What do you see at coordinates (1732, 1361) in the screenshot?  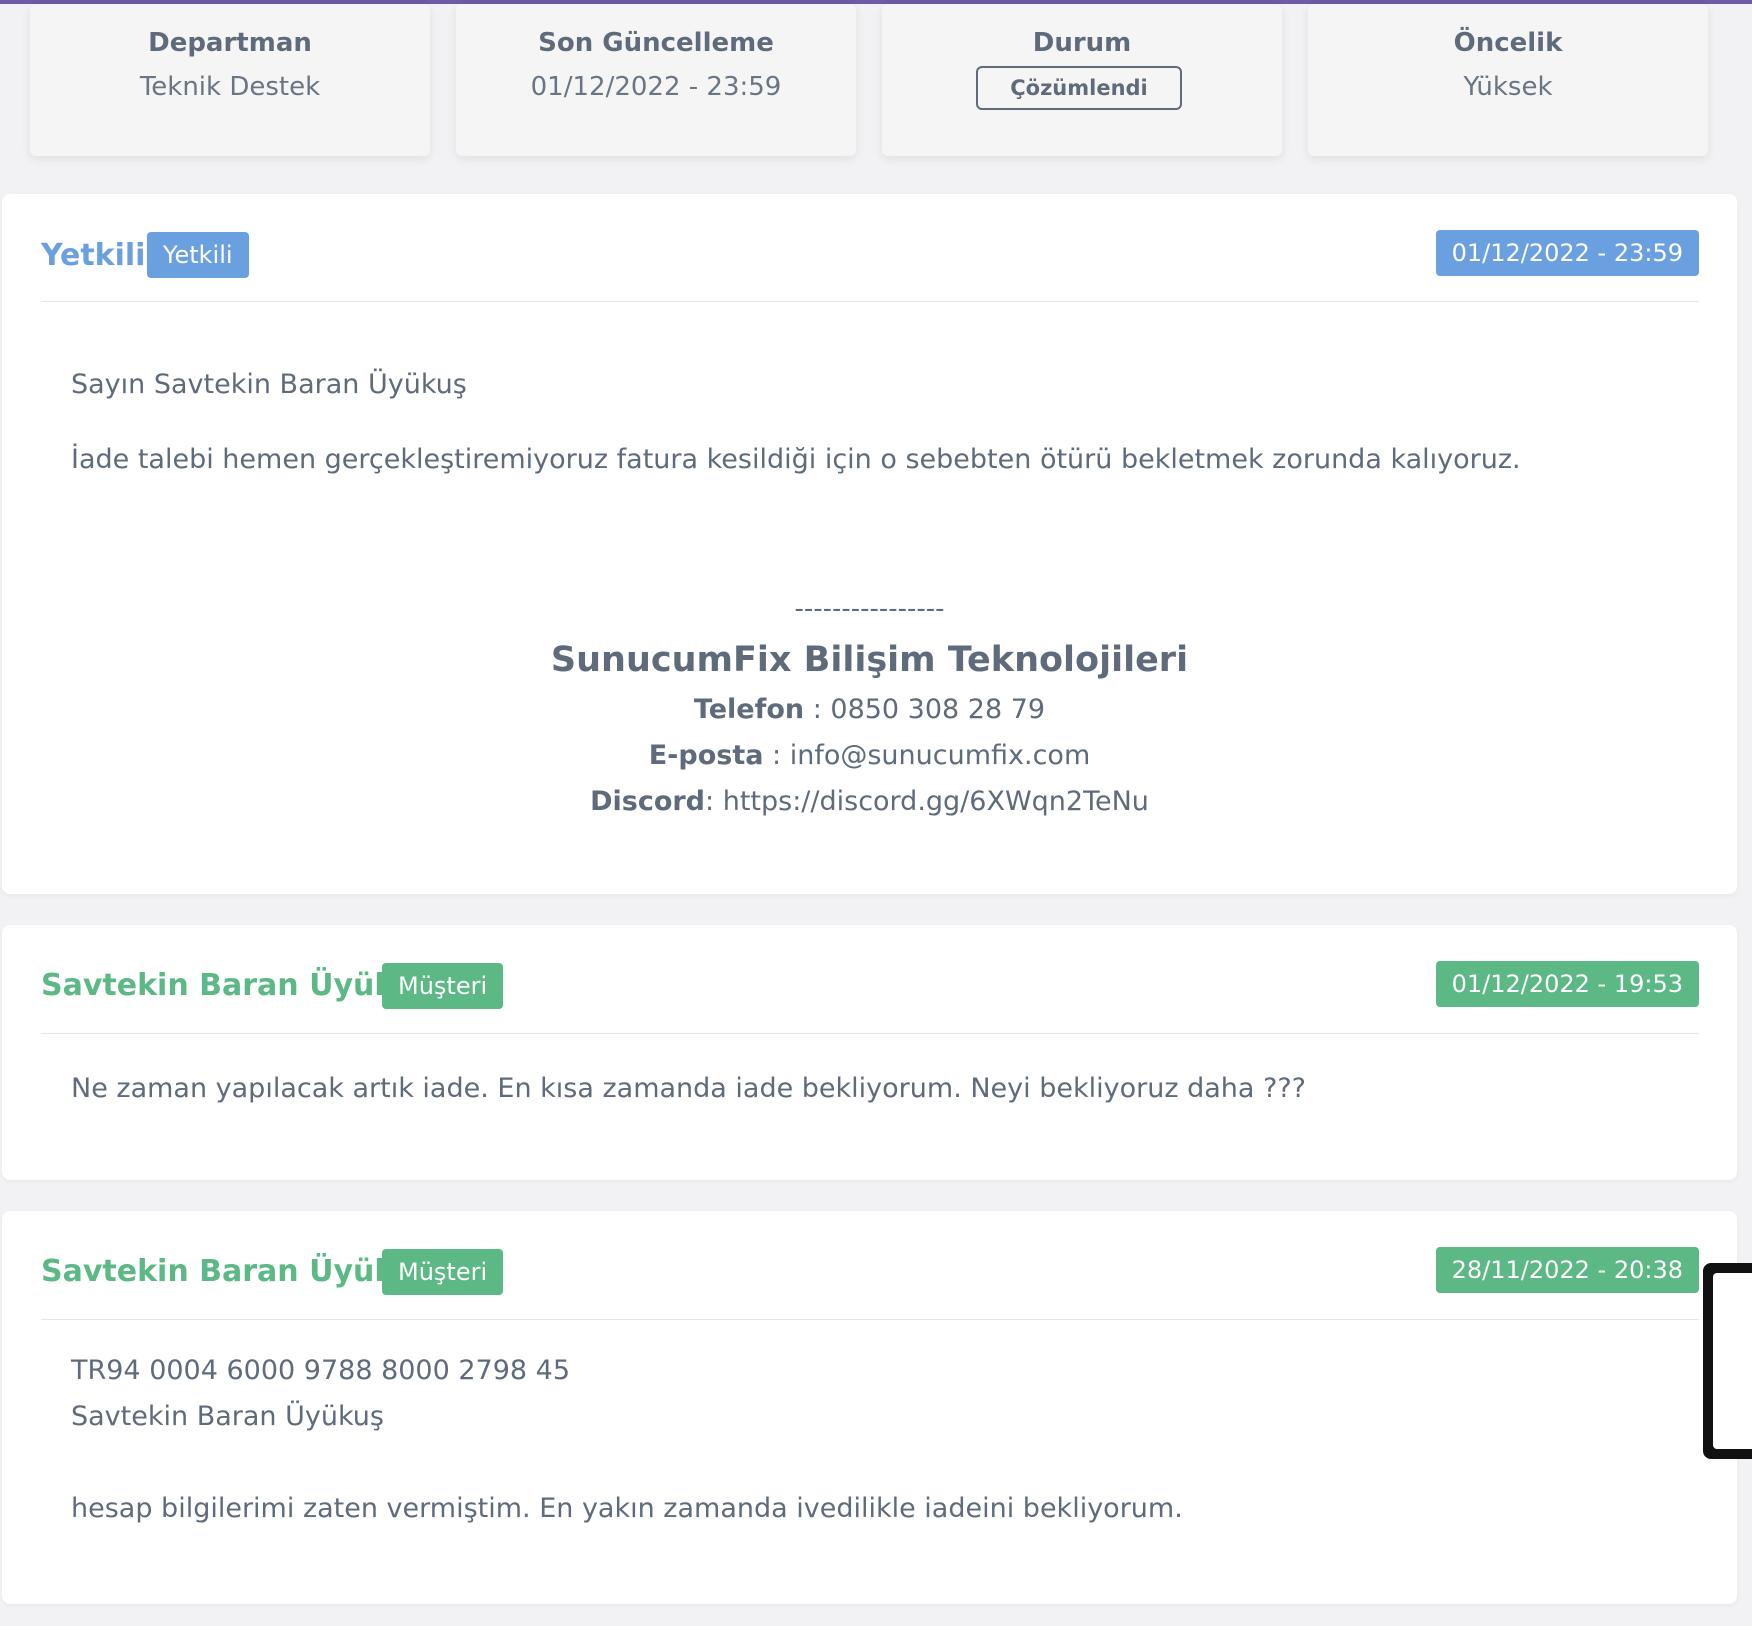 I see `side-widget-panel` at bounding box center [1732, 1361].